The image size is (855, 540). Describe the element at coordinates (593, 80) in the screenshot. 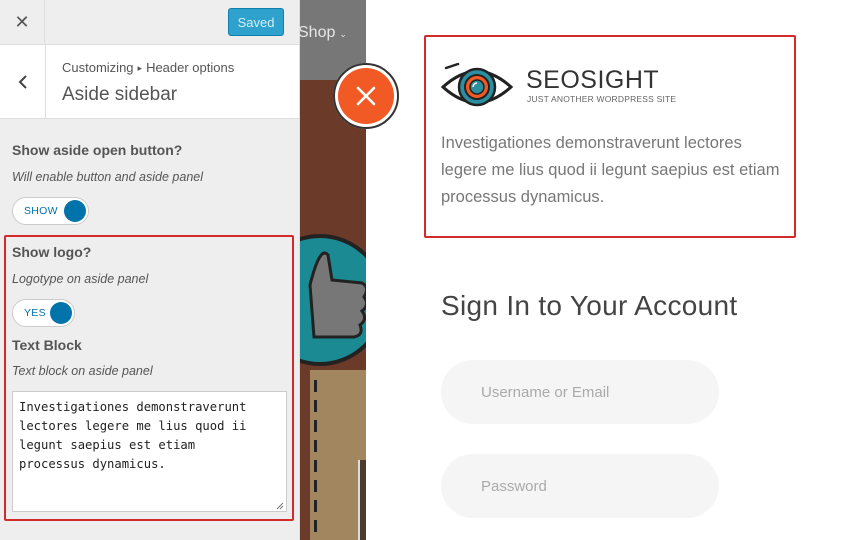

I see `brand-name: SEOSIGHT` at that location.